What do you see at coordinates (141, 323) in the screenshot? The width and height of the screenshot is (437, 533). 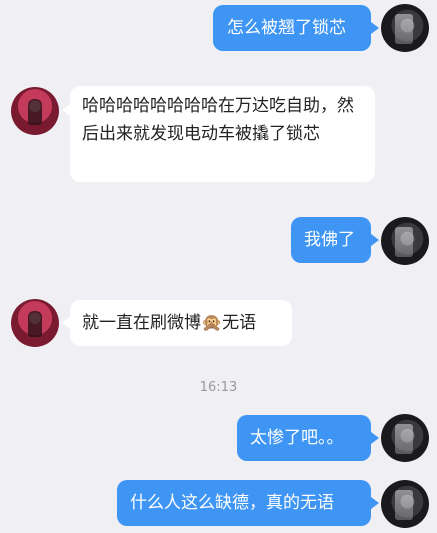 I see `message-text: 就一直在刷微博` at bounding box center [141, 323].